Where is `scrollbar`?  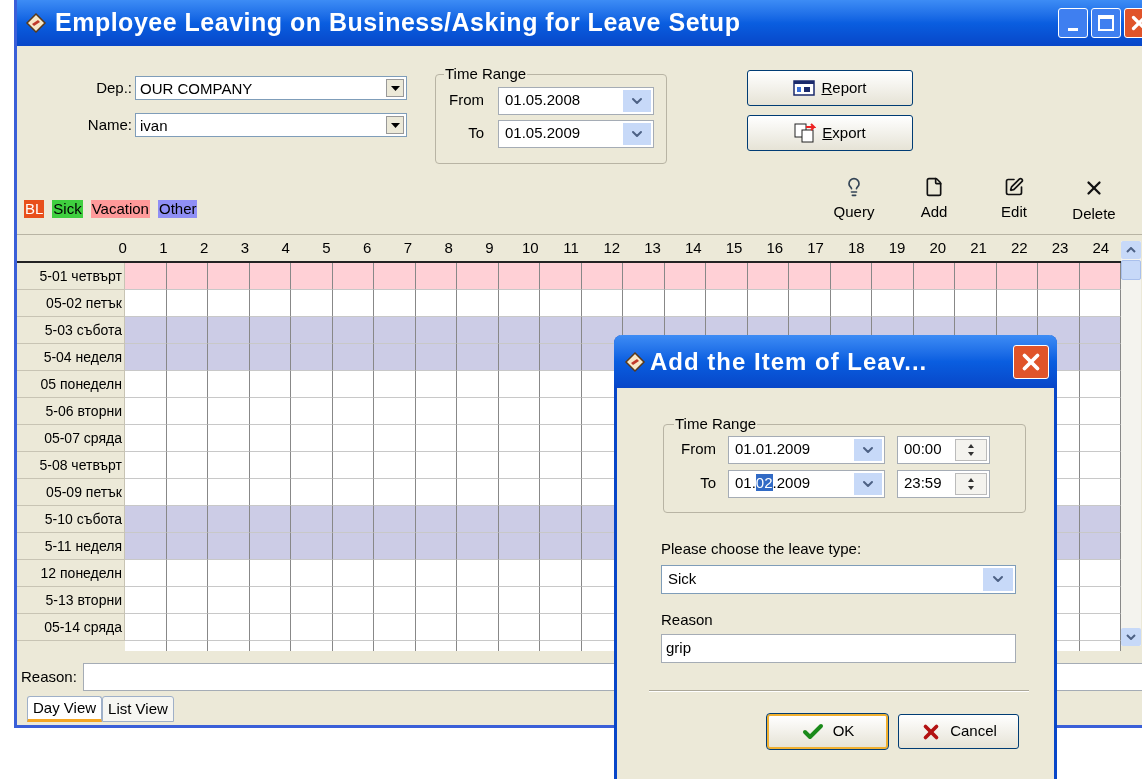
scrollbar is located at coordinates (1131, 443).